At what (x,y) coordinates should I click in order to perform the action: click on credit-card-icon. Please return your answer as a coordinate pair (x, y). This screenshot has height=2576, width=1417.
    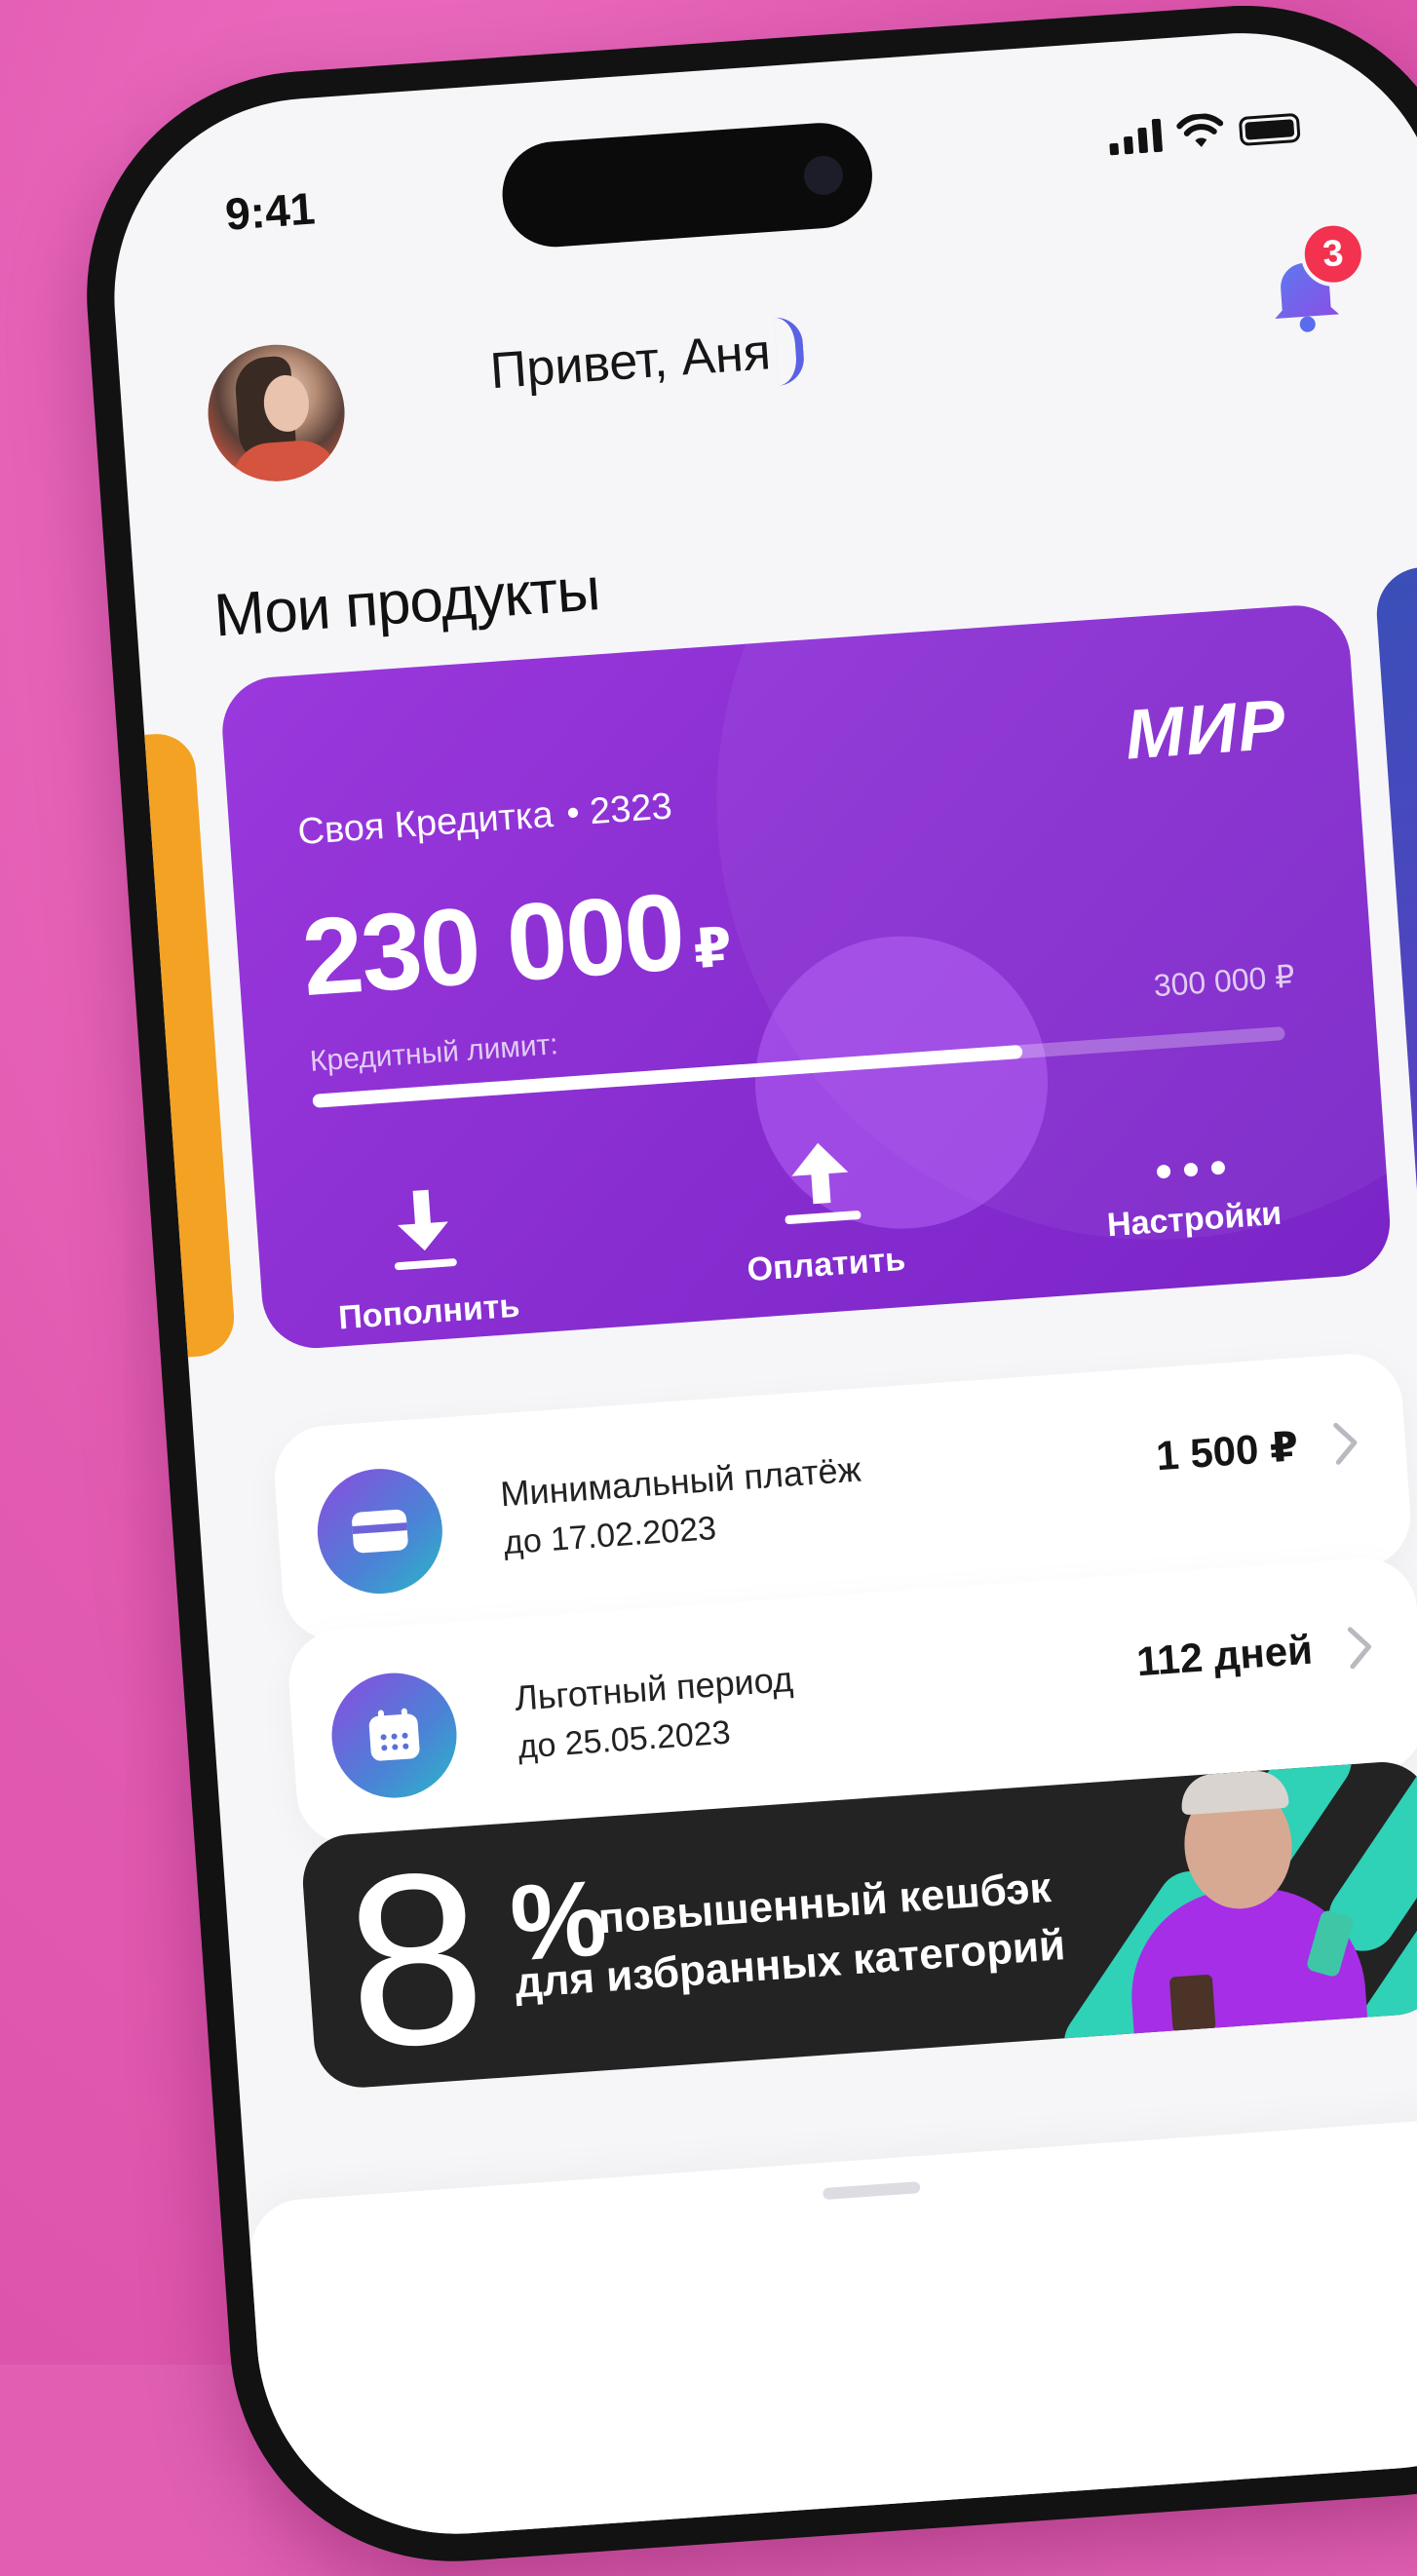
    Looking at the image, I should click on (380, 1531).